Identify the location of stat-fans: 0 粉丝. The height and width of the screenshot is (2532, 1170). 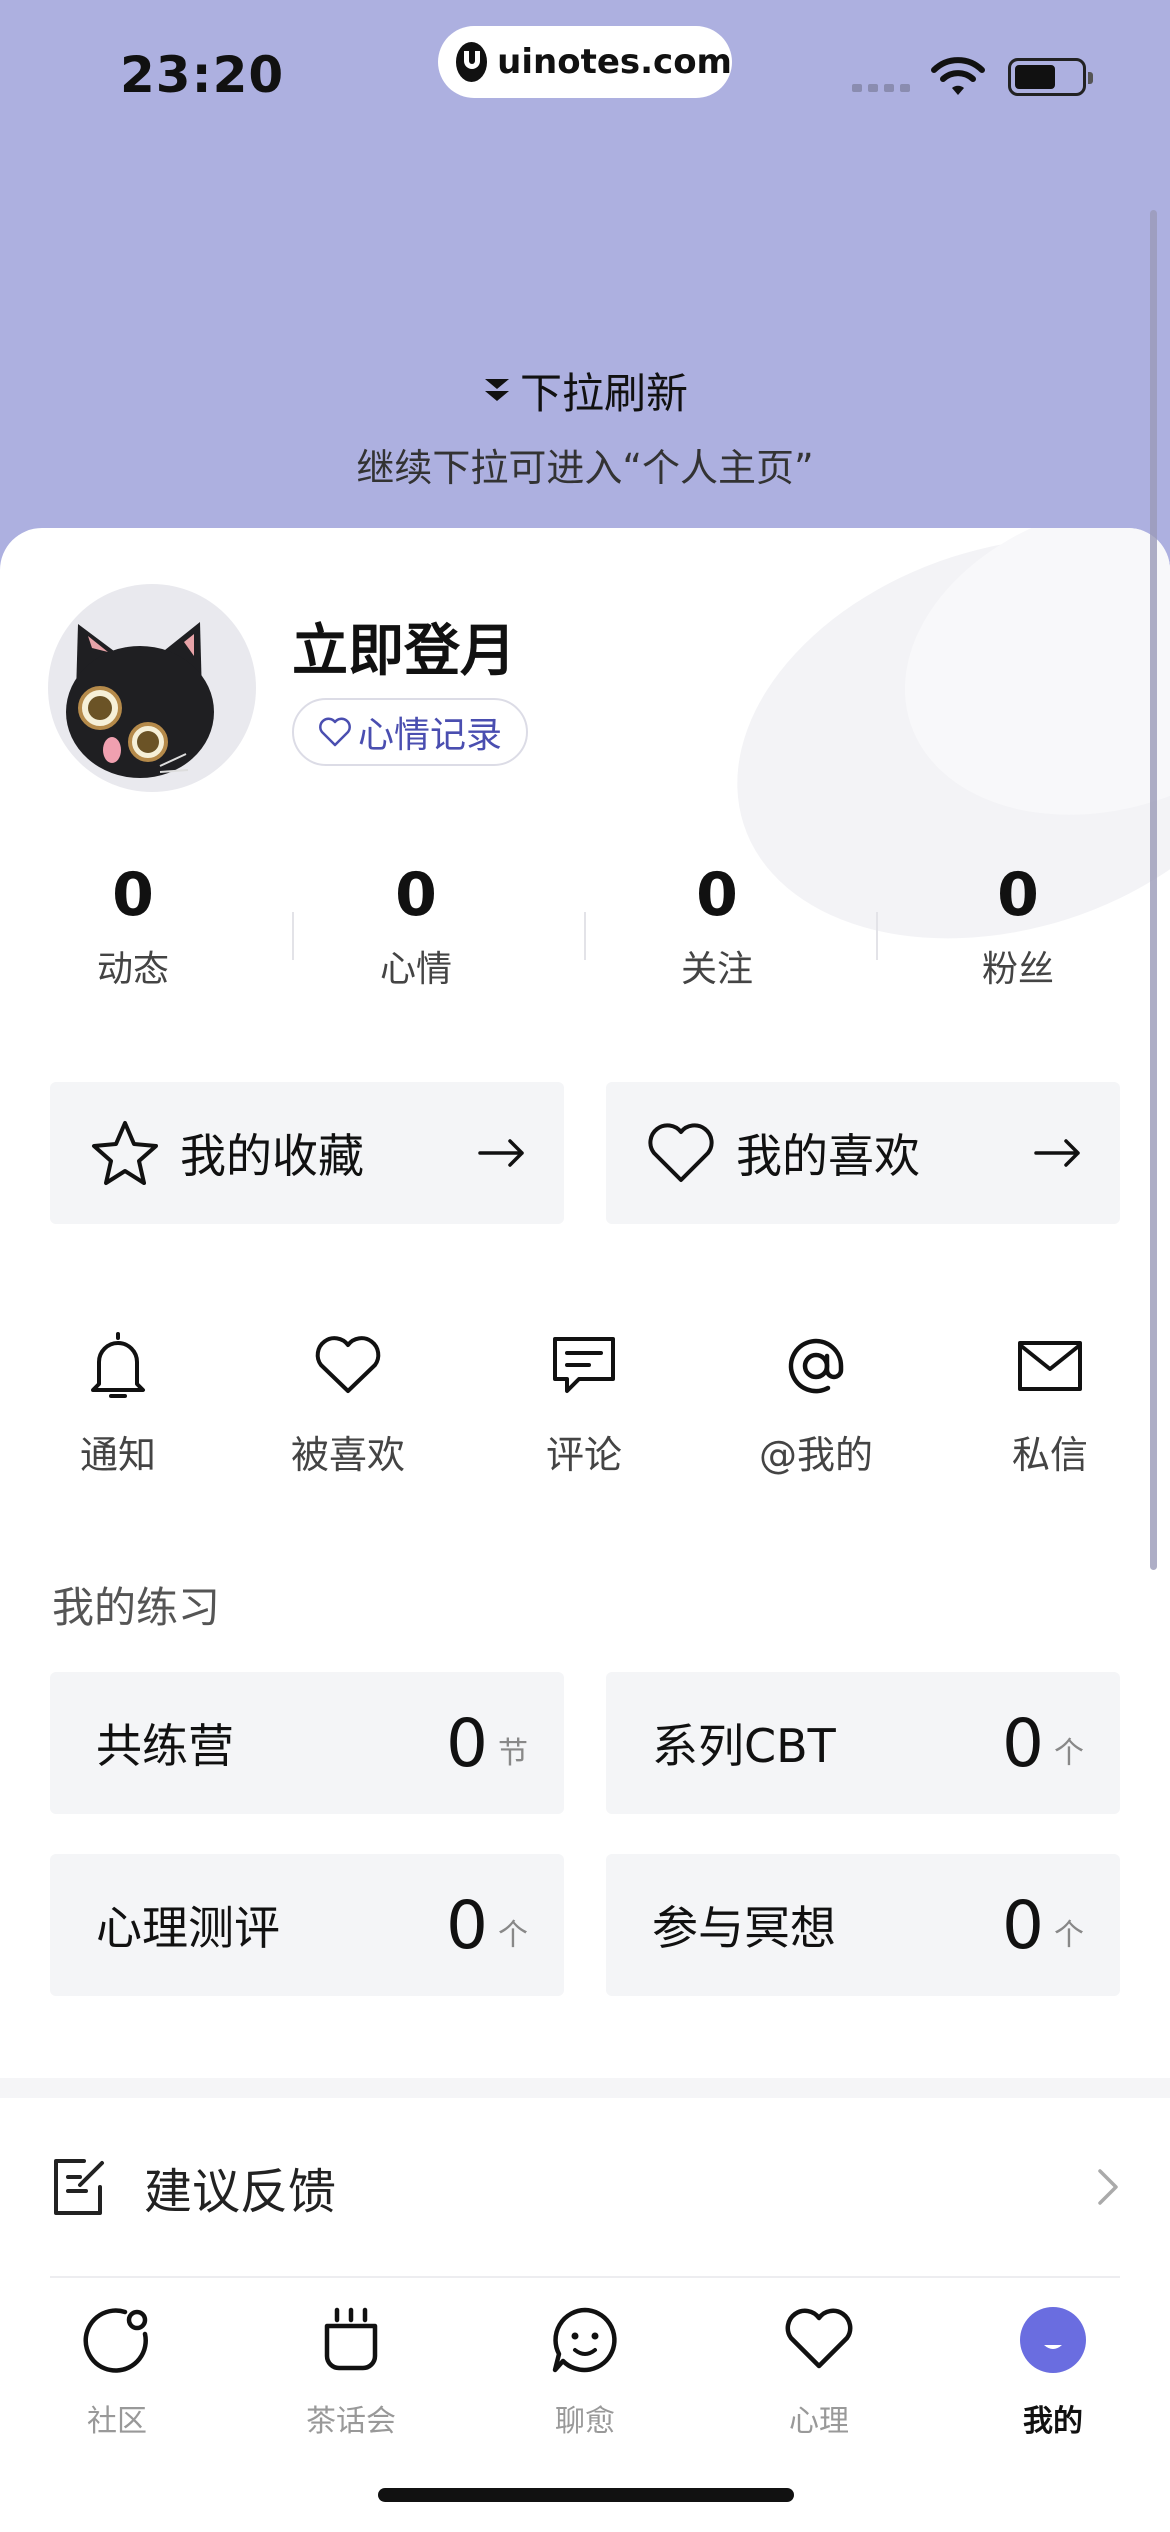
(1018, 926).